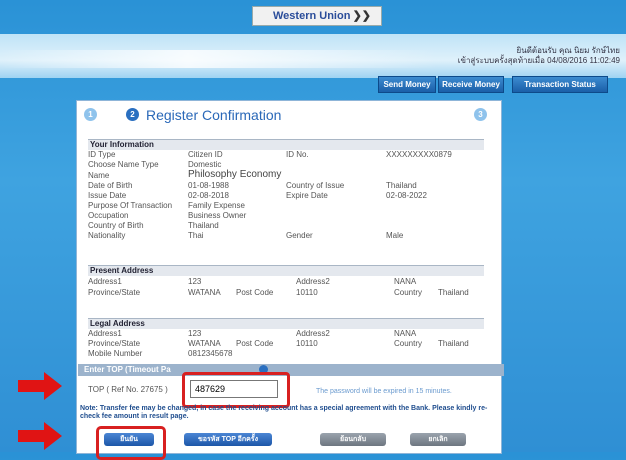  What do you see at coordinates (405, 281) in the screenshot?
I see `present-address2-value: NANA` at bounding box center [405, 281].